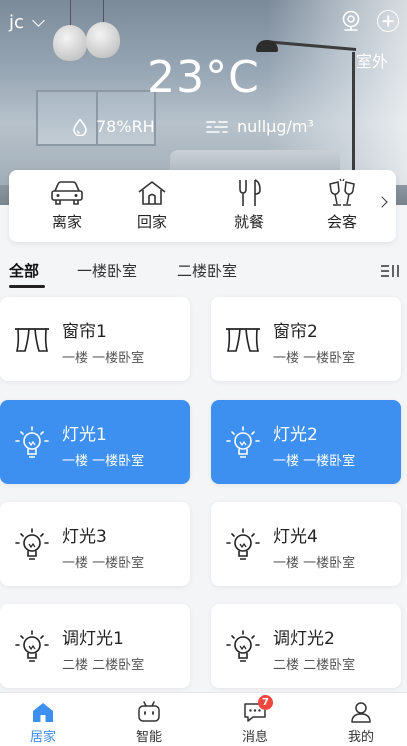 Image resolution: width=407 pixels, height=746 pixels. I want to click on humidity-value: 78%RH, so click(125, 126).